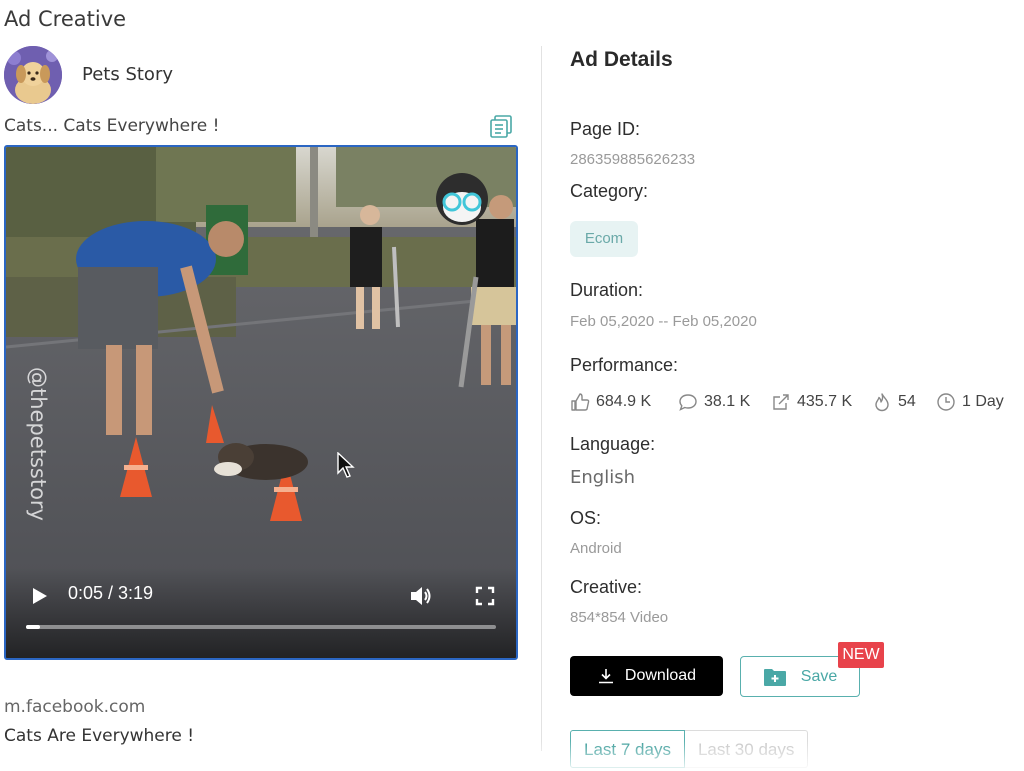  I want to click on category-chip: Ecom, so click(604, 239).